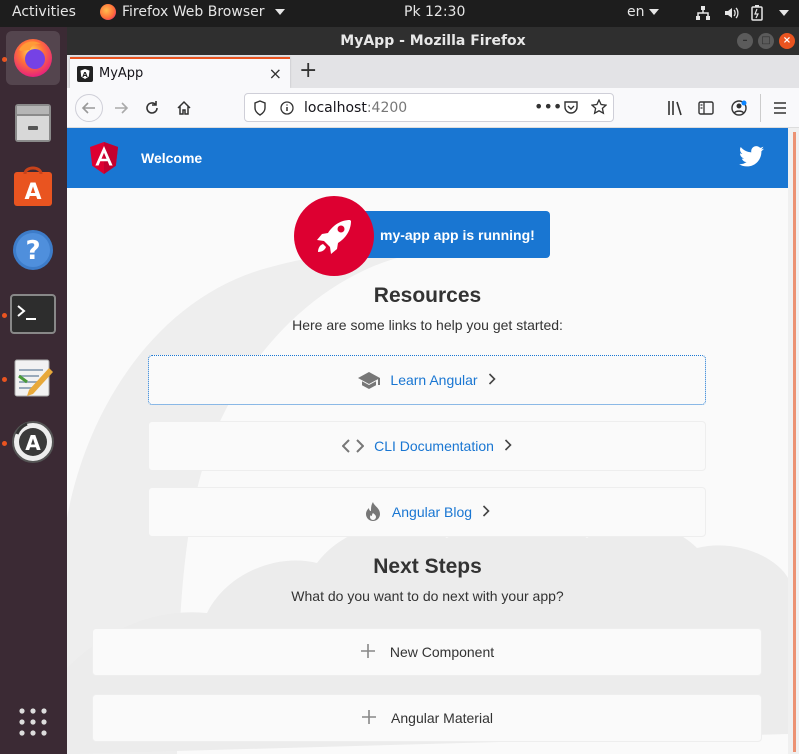 This screenshot has height=754, width=799. I want to click on dock-terminal, so click(33, 314).